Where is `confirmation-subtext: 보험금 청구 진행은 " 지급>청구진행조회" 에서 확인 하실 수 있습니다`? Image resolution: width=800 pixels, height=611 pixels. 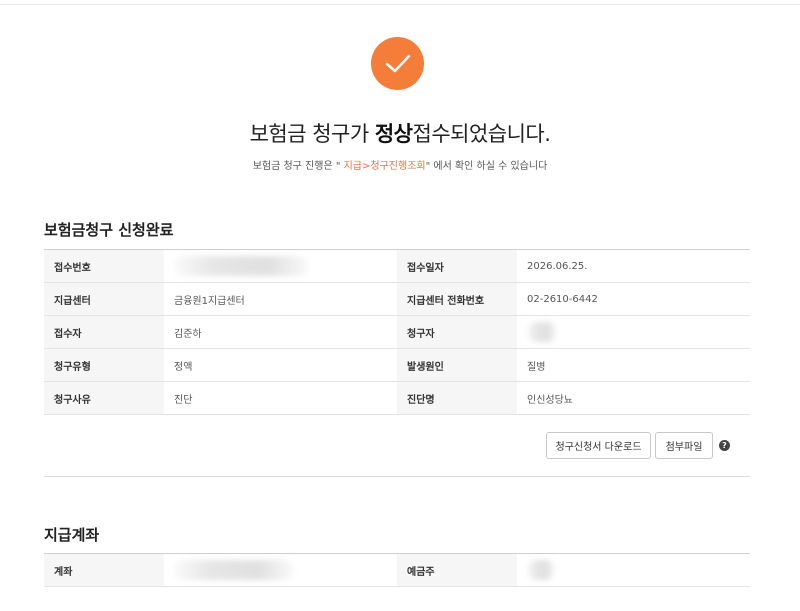
confirmation-subtext: 보험금 청구 진행은 " 지급>청구진행조회" 에서 확인 하실 수 있습니다 is located at coordinates (400, 166).